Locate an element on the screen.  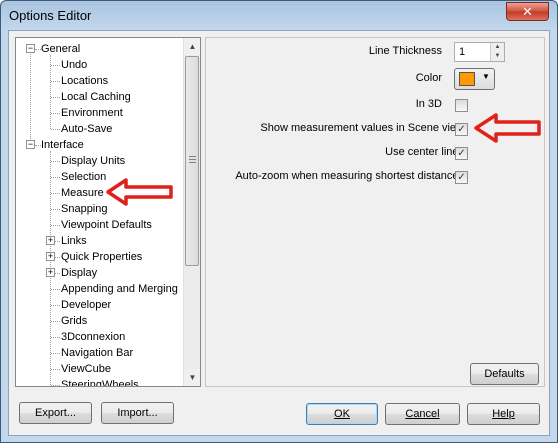
spin-up-icon: ▲ is located at coordinates (497, 47).